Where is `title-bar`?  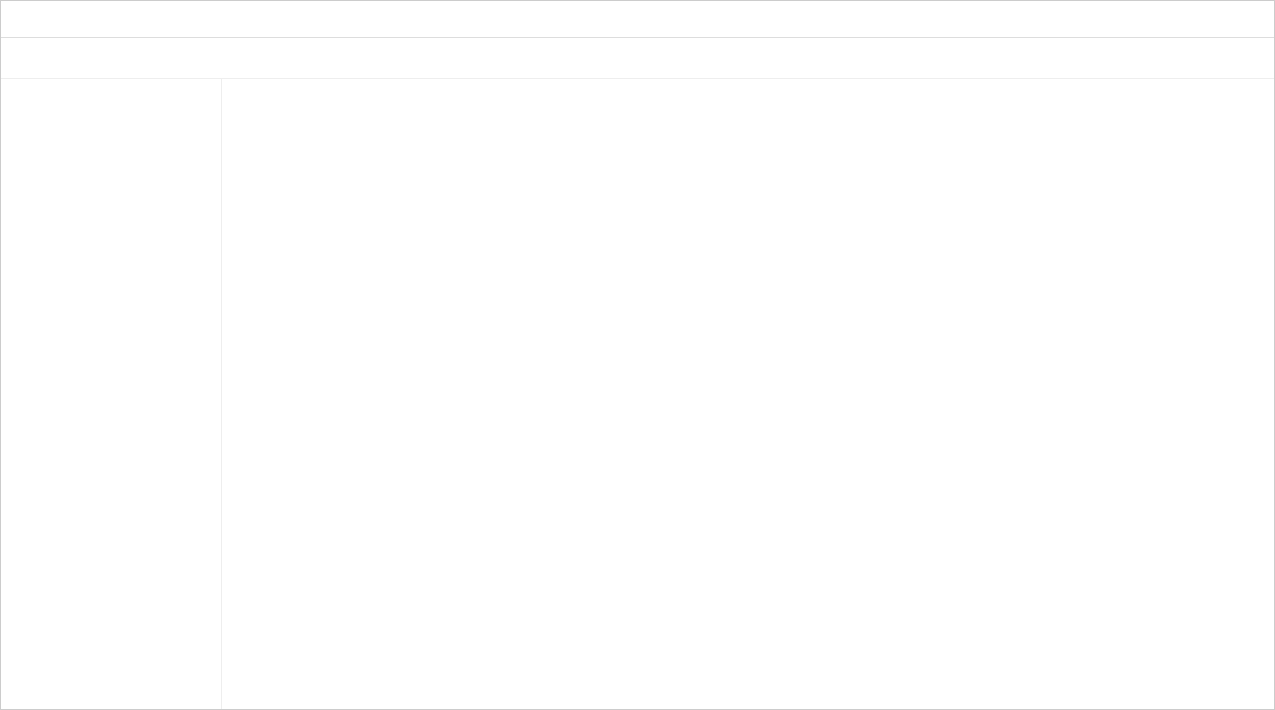
title-bar is located at coordinates (637, 19).